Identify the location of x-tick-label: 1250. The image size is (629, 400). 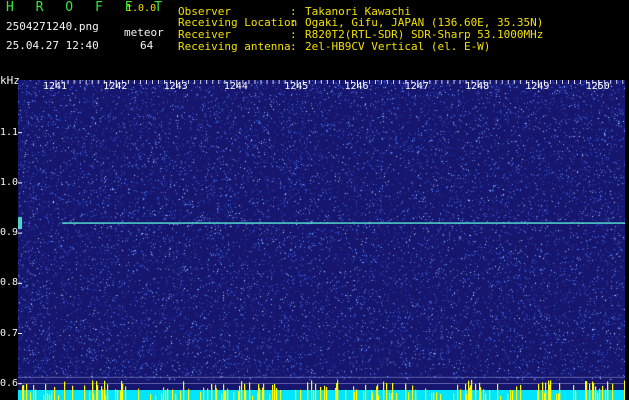
(597, 86).